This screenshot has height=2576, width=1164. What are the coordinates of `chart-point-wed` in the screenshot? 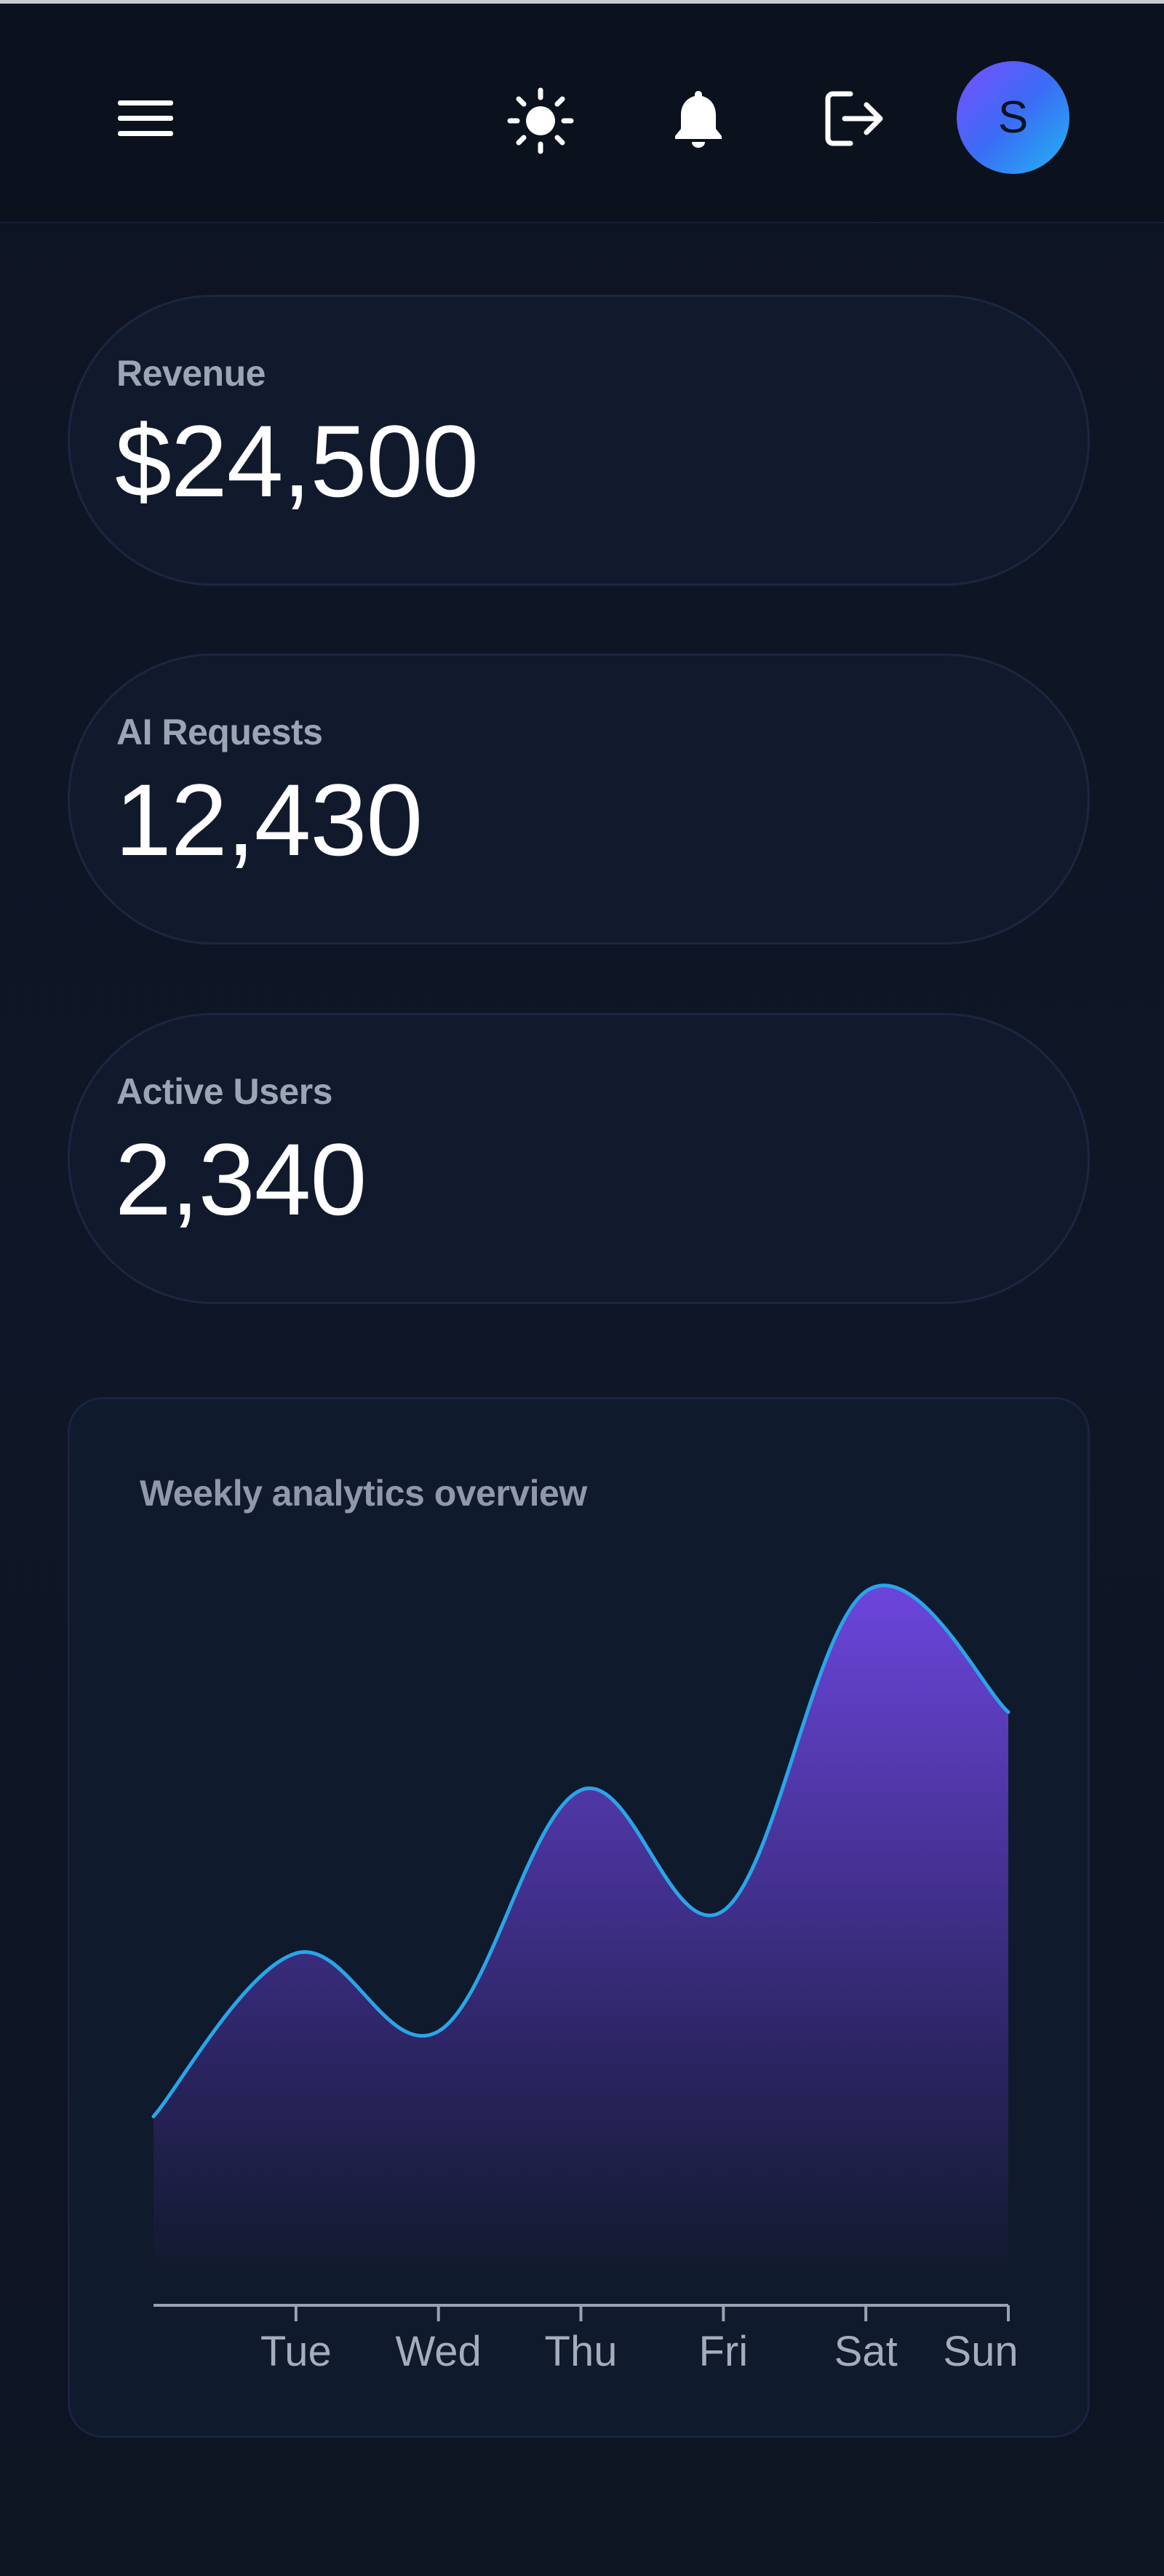 It's located at (438, 2032).